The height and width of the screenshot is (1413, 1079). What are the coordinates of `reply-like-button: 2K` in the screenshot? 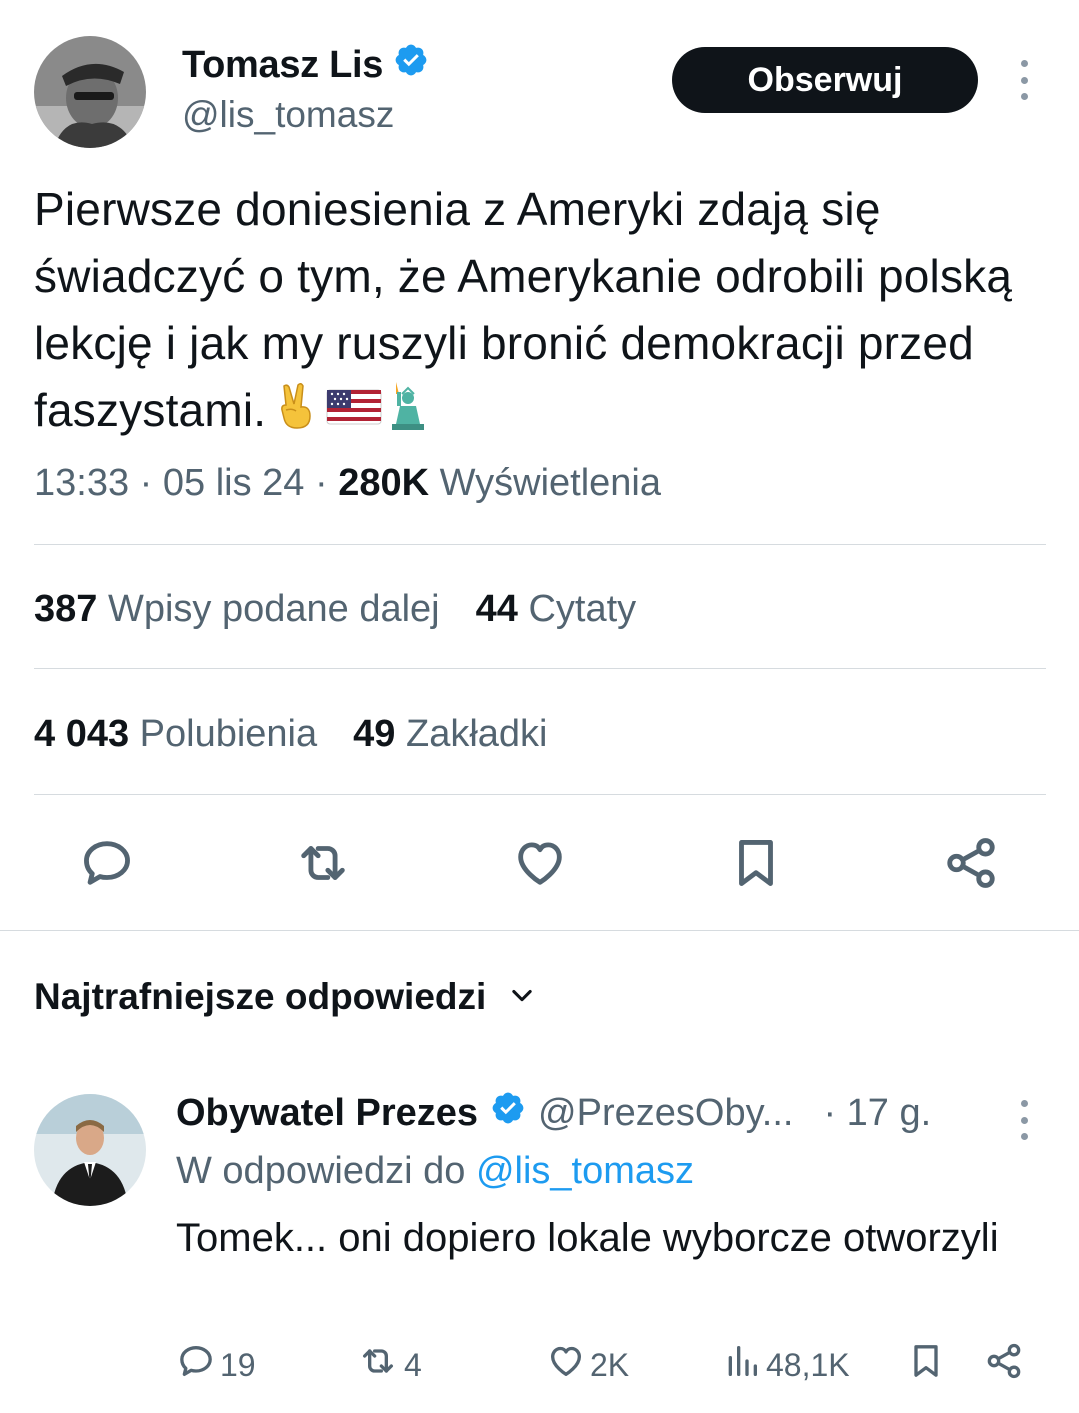 It's located at (587, 1365).